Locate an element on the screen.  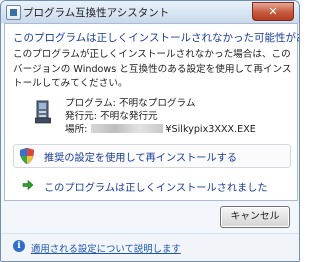
help-link: 適用される設定について説明します is located at coordinates (106, 248).